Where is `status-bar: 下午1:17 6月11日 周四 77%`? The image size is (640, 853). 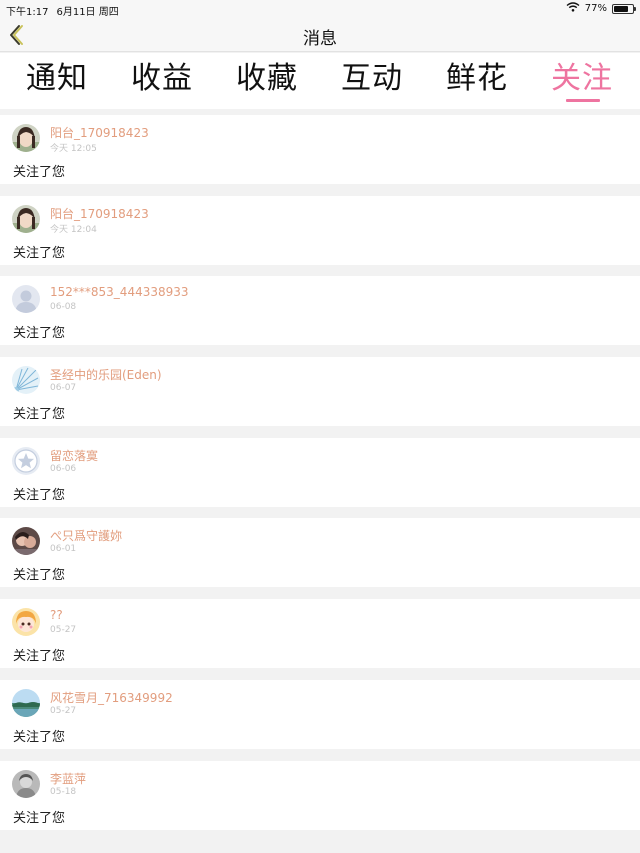 status-bar: 下午1:17 6月11日 周四 77% is located at coordinates (320, 9).